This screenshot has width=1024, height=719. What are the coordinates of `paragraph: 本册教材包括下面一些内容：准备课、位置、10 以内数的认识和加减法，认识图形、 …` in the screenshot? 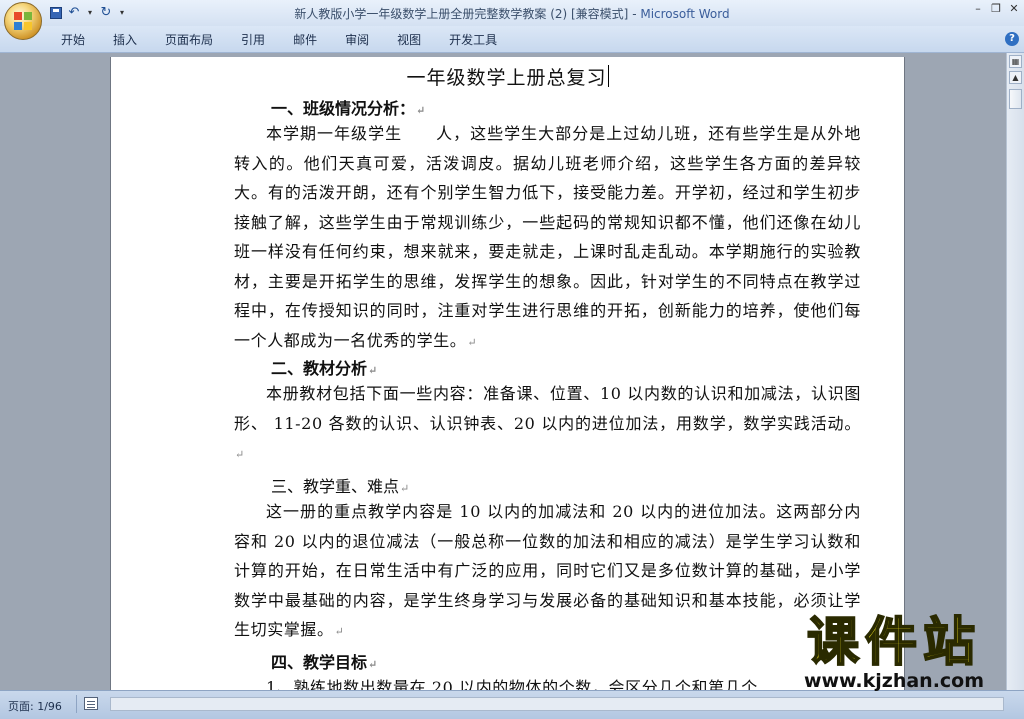 It's located at (547, 424).